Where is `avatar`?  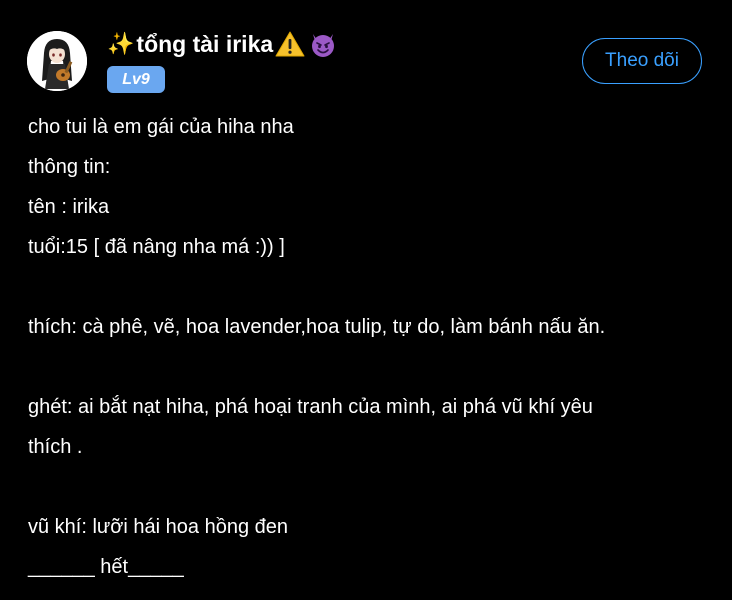
avatar is located at coordinates (57, 61).